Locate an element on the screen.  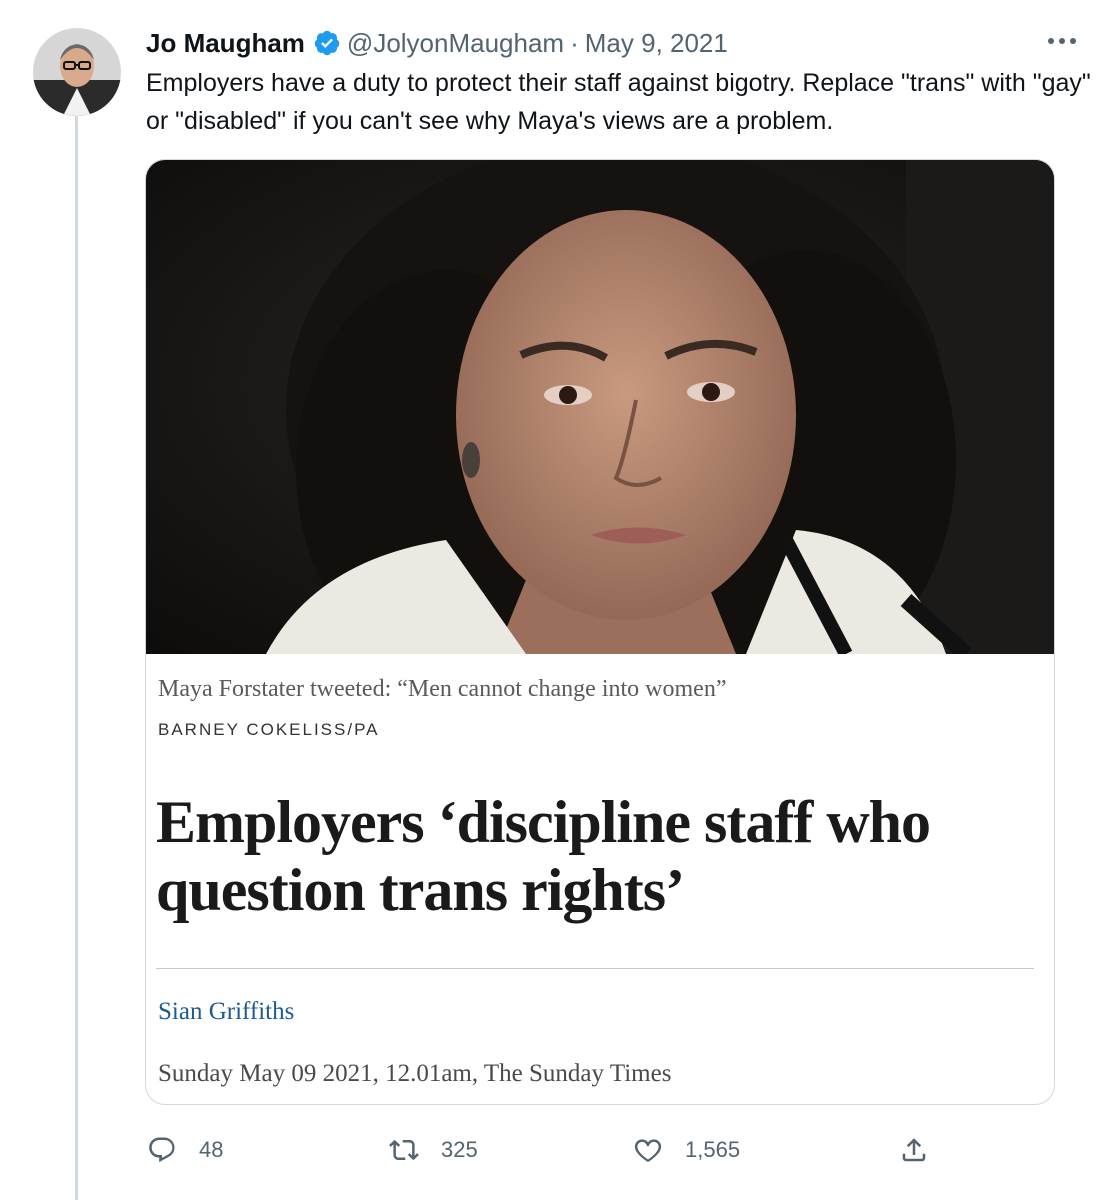
like-button: 1,565 is located at coordinates (686, 1150).